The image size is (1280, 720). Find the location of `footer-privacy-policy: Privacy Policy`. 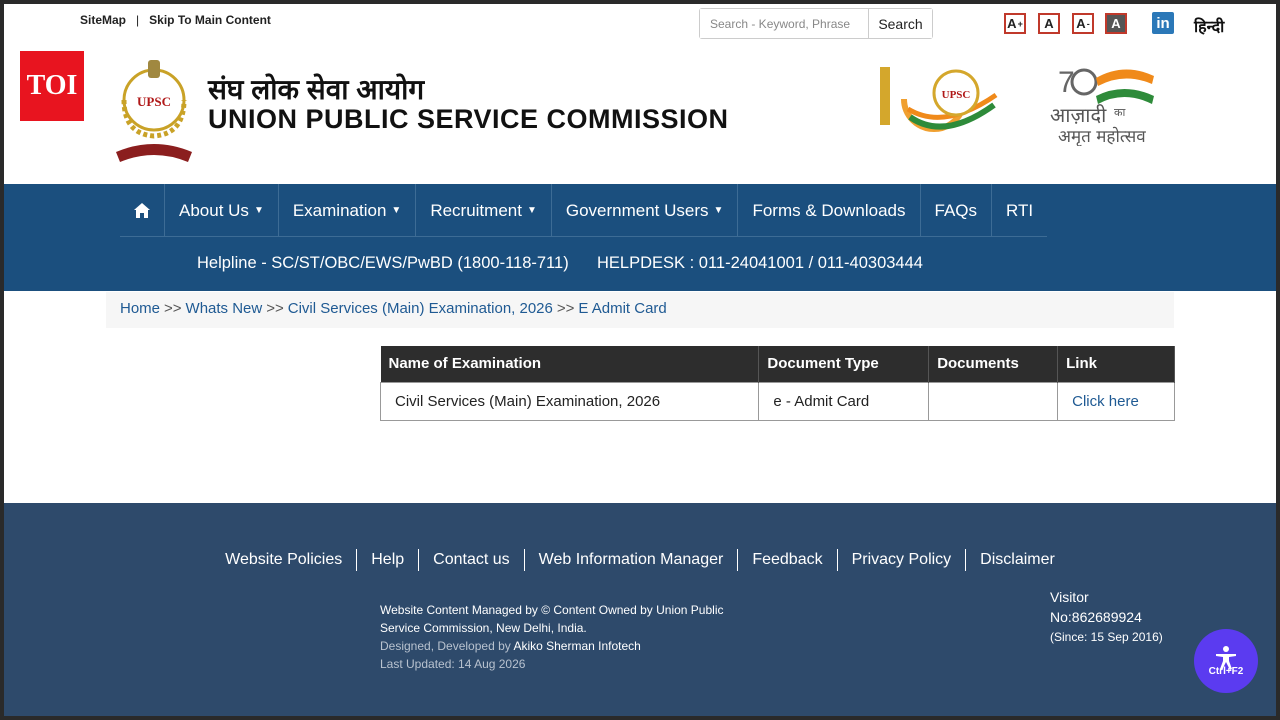

footer-privacy-policy: Privacy Policy is located at coordinates (902, 560).